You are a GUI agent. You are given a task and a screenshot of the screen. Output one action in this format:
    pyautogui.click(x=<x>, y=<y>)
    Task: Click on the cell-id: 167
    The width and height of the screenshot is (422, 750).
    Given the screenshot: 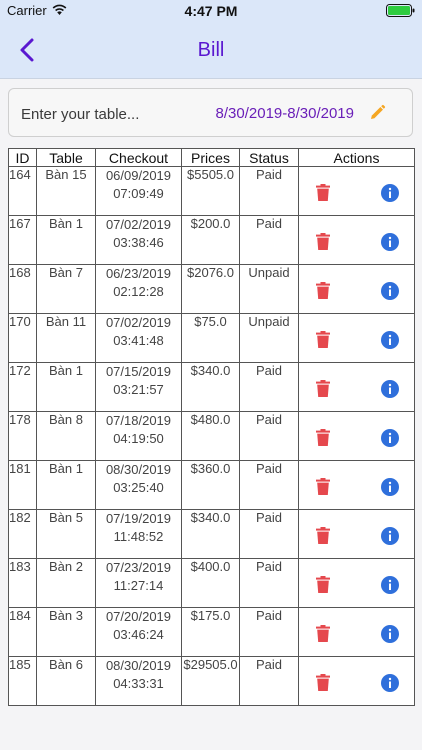 What is the action you would take?
    pyautogui.click(x=22, y=240)
    